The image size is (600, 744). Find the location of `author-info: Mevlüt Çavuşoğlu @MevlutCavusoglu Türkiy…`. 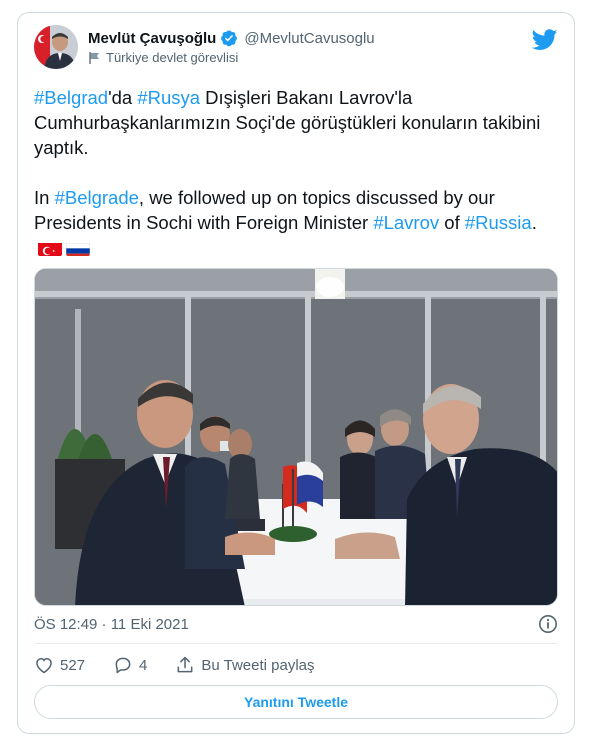

author-info: Mevlüt Çavuşoğlu @MevlutCavusoglu Türkiy… is located at coordinates (231, 47).